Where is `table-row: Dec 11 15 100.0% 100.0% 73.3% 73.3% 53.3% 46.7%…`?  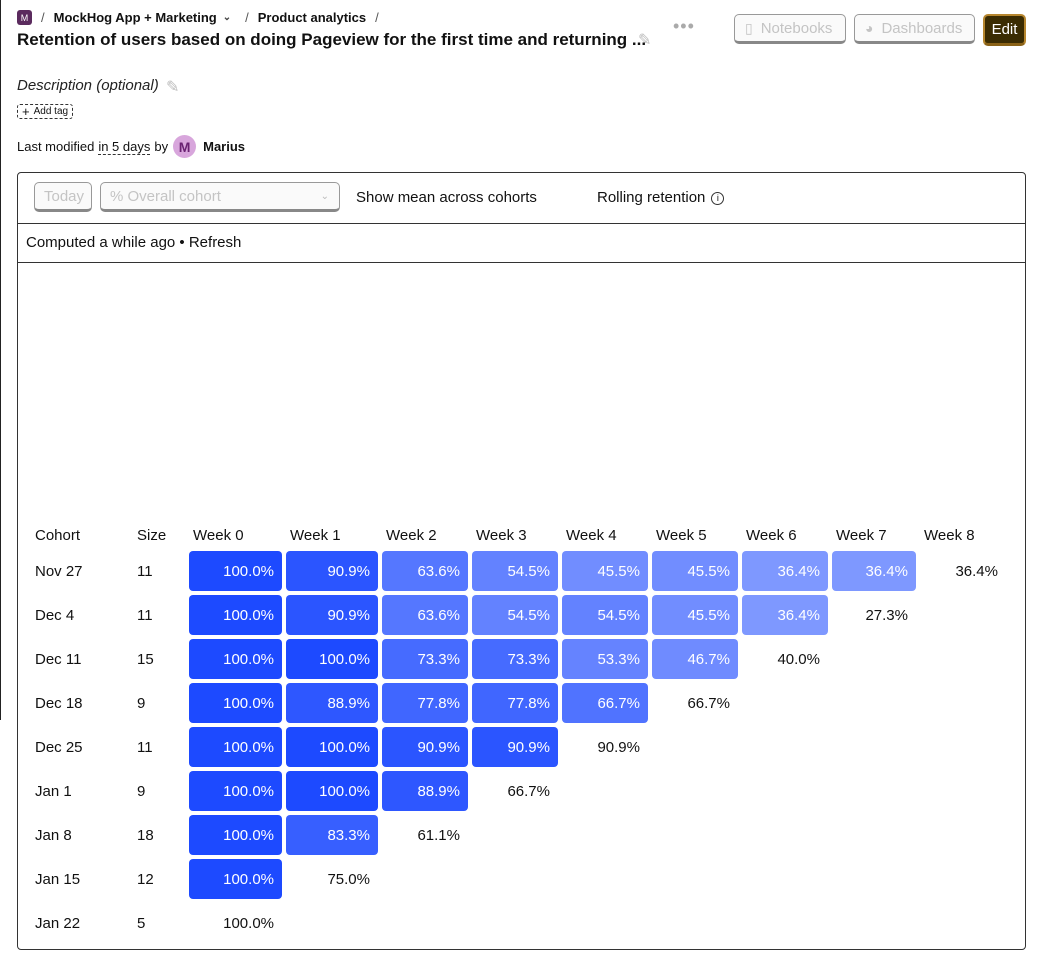 table-row: Dec 11 15 100.0% 100.0% 73.3% 73.3% 53.3% 46.7%… is located at coordinates (518, 659).